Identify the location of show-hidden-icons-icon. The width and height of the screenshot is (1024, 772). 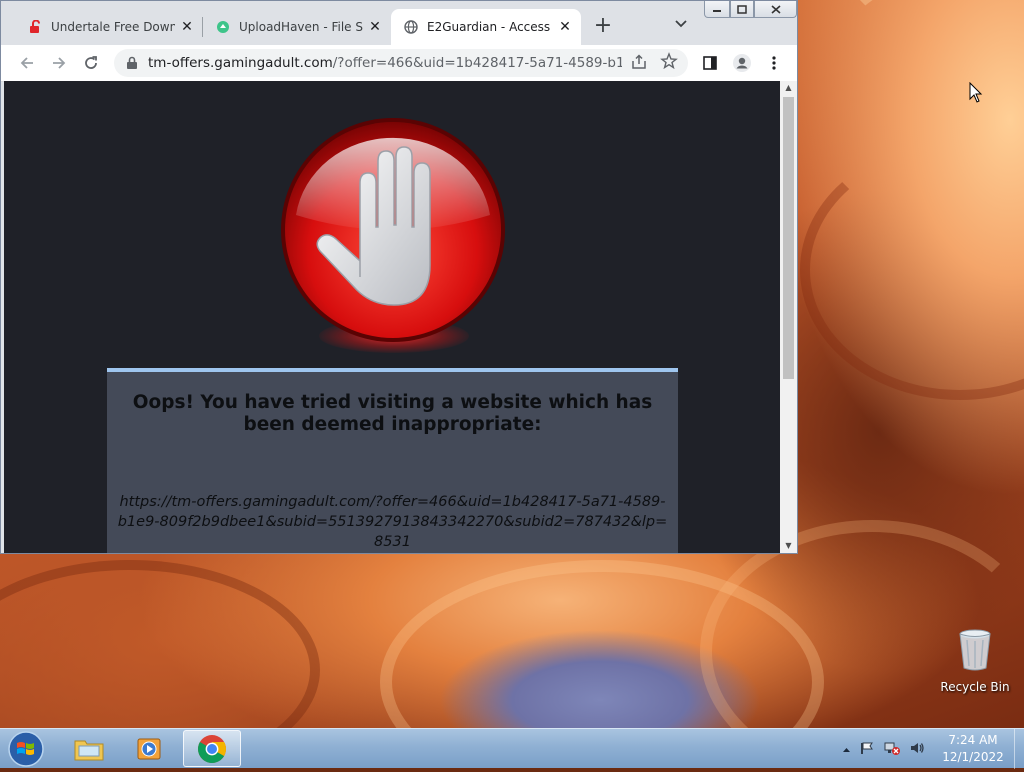
(846, 749).